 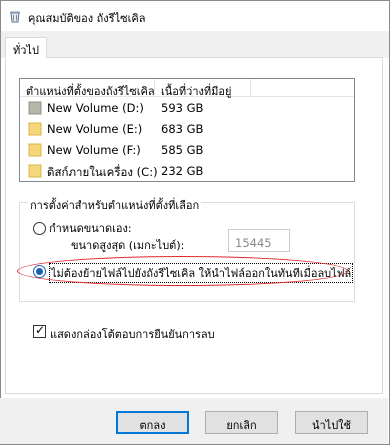 What do you see at coordinates (132, 334) in the screenshot?
I see `confirm-delete-label: แสดงกล่องโต้ตอบการยืนยันการลบ` at bounding box center [132, 334].